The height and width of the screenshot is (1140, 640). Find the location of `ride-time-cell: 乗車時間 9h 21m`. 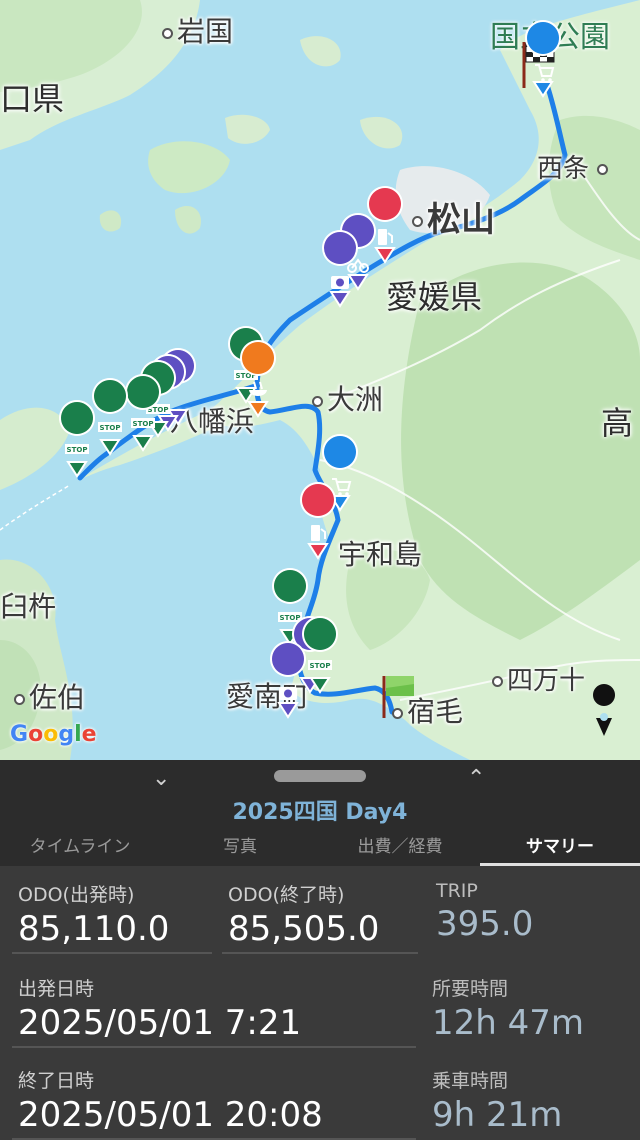

ride-time-cell: 乗車時間 9h 21m is located at coordinates (532, 1100).